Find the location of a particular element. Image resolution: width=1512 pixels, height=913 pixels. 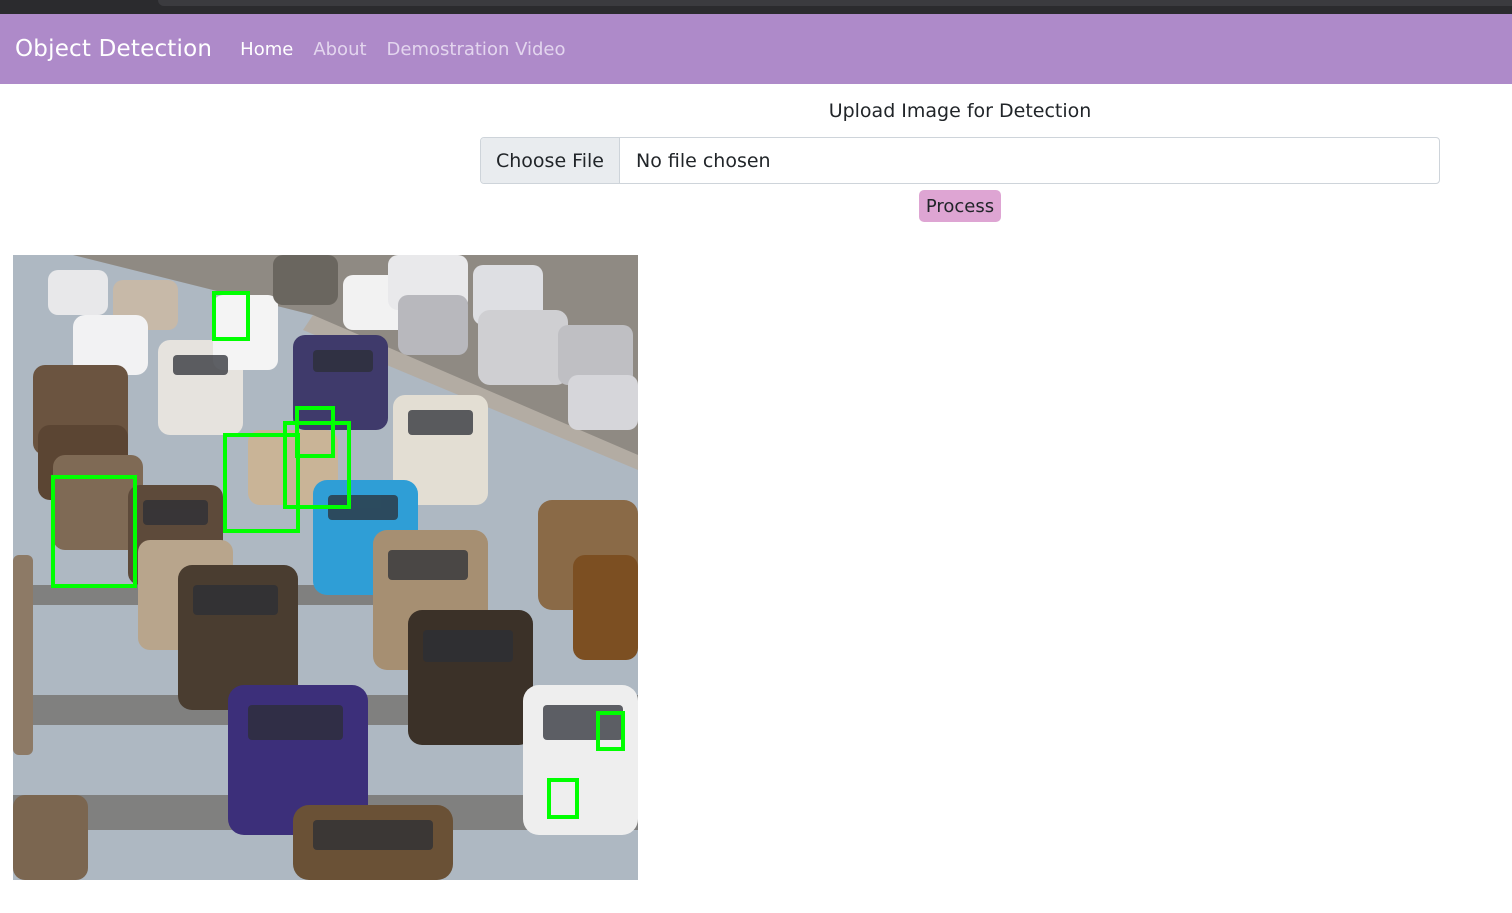

browser-chrome-strip is located at coordinates (756, 7).